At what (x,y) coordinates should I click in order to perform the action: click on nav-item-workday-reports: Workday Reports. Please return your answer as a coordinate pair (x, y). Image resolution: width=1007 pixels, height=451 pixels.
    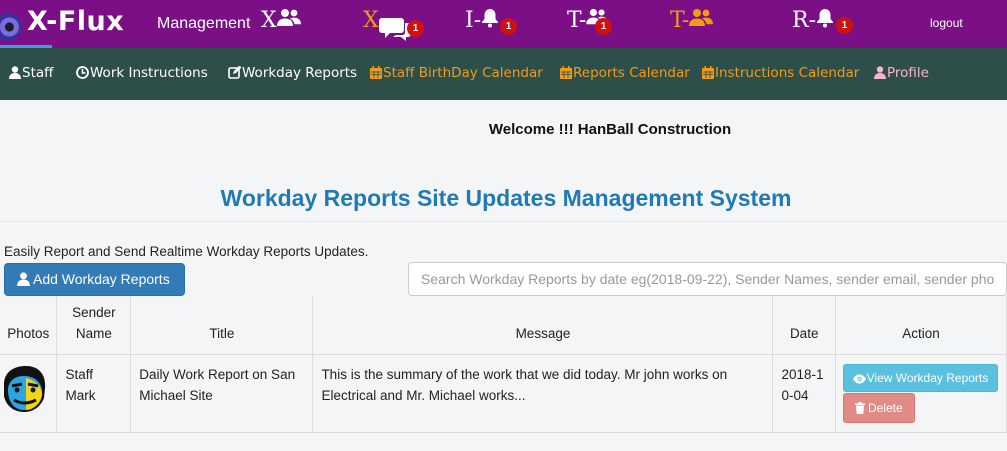
    Looking at the image, I should click on (292, 73).